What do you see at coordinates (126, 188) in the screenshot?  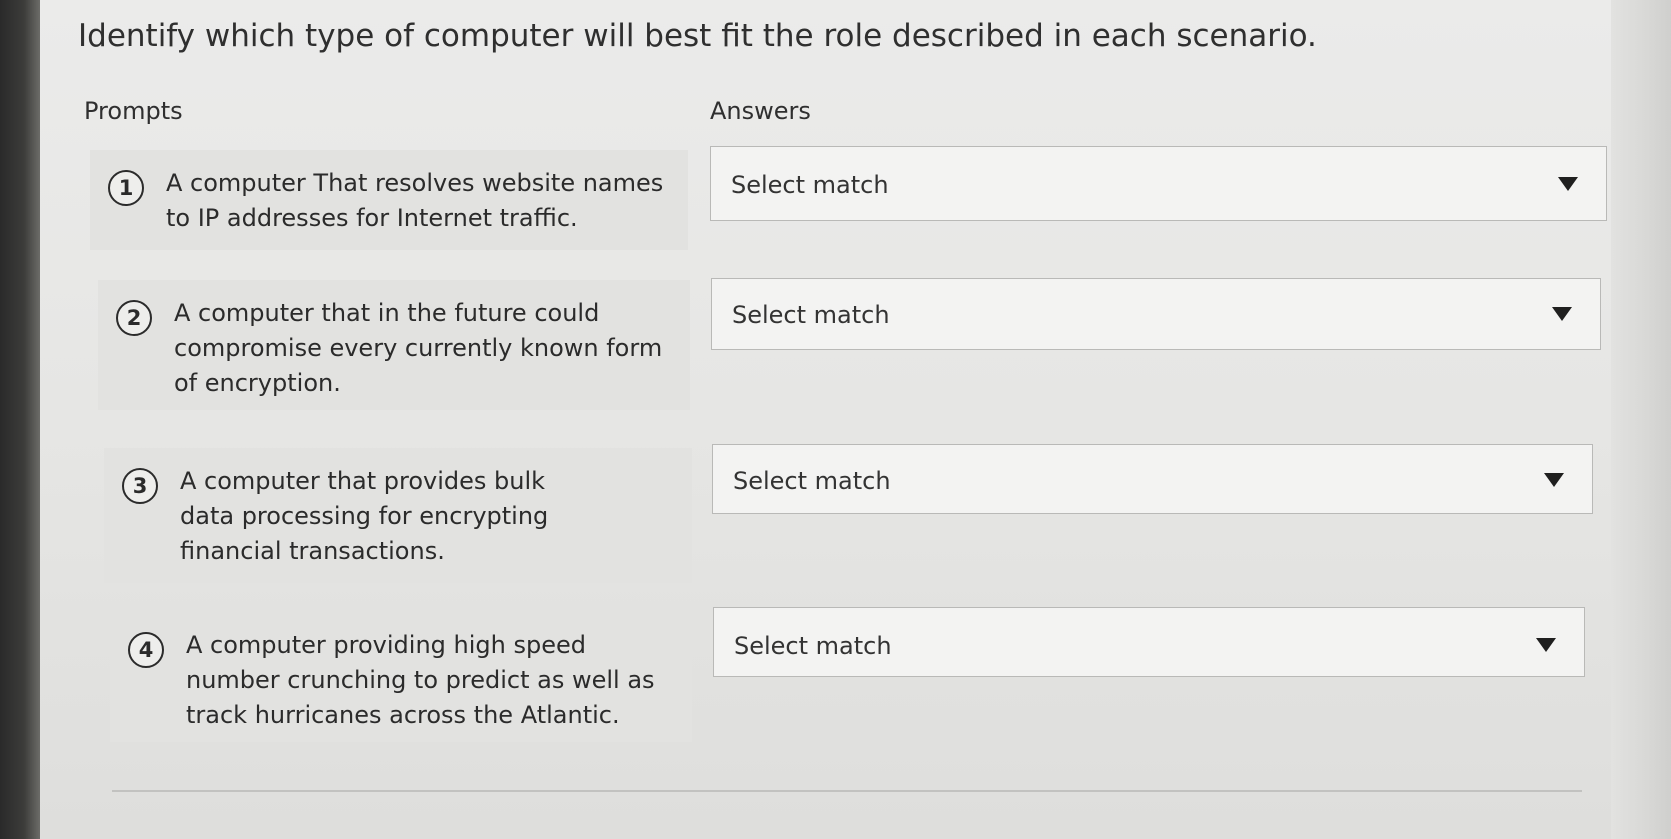 I see `prompt-number-badge: 1` at bounding box center [126, 188].